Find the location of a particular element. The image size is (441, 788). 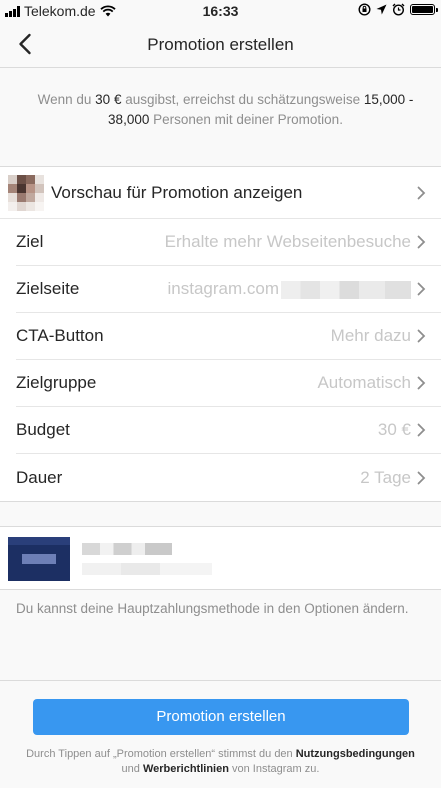

credit-card-icon is located at coordinates (39, 559).